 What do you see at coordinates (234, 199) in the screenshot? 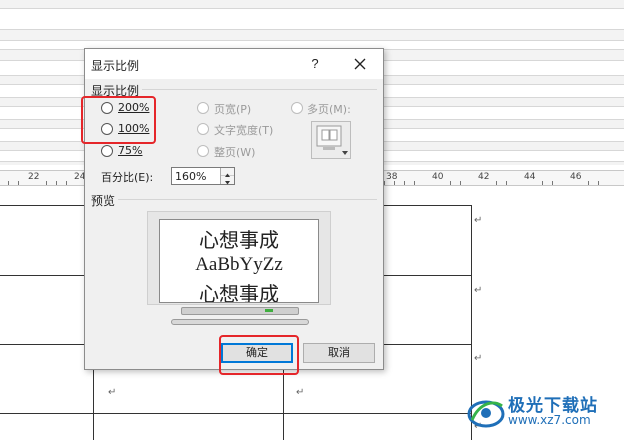
I see `group-divider` at bounding box center [234, 199].